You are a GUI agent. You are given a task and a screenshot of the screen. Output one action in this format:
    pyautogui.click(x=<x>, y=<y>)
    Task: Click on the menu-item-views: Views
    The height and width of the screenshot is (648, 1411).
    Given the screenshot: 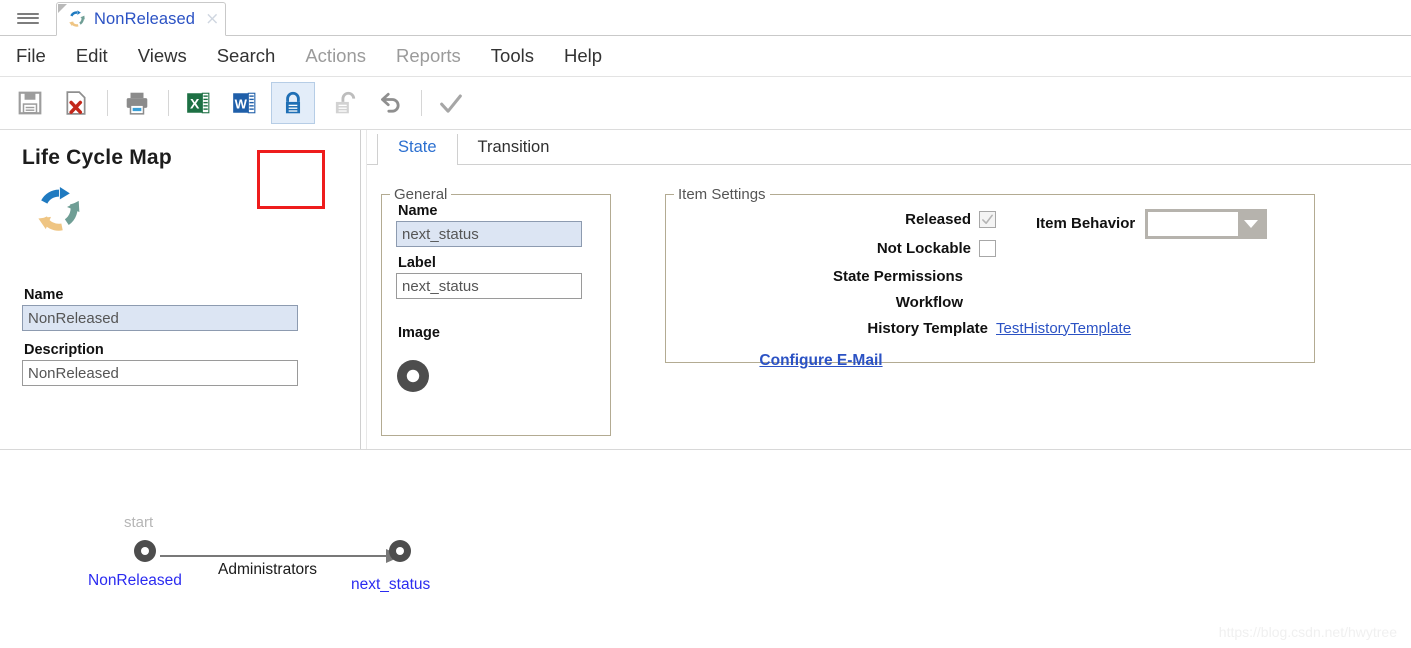 What is the action you would take?
    pyautogui.click(x=162, y=56)
    